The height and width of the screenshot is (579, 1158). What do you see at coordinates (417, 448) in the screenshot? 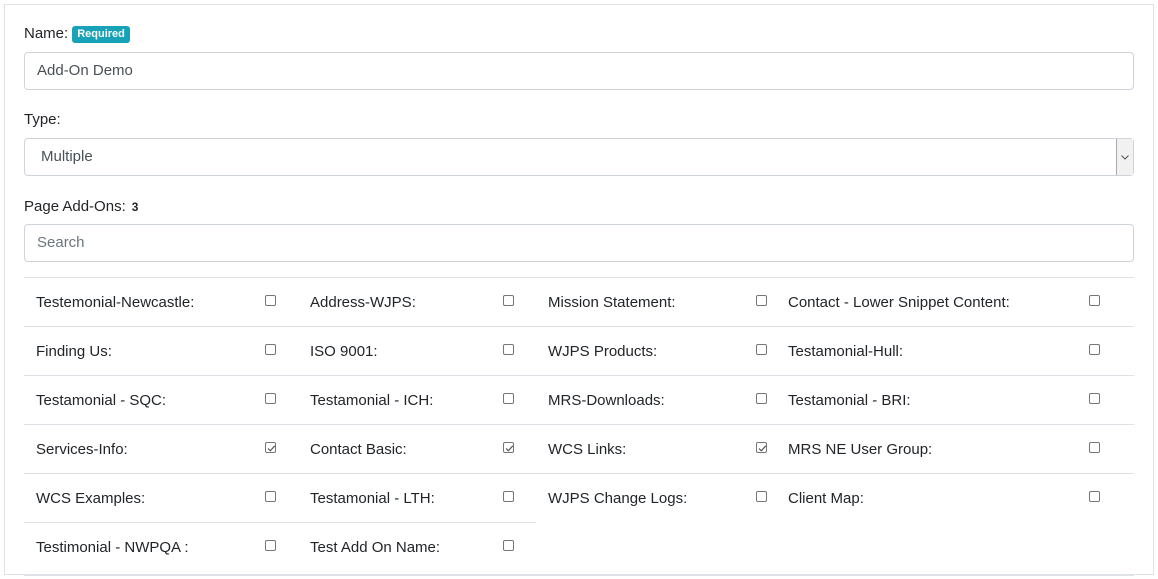
I see `addon-item: Contact Basic:` at bounding box center [417, 448].